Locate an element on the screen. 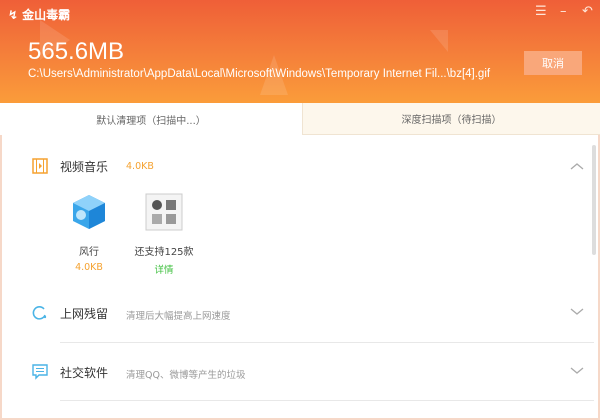 Image resolution: width=600 pixels, height=420 pixels. menu-icon: ☰ is located at coordinates (541, 11).